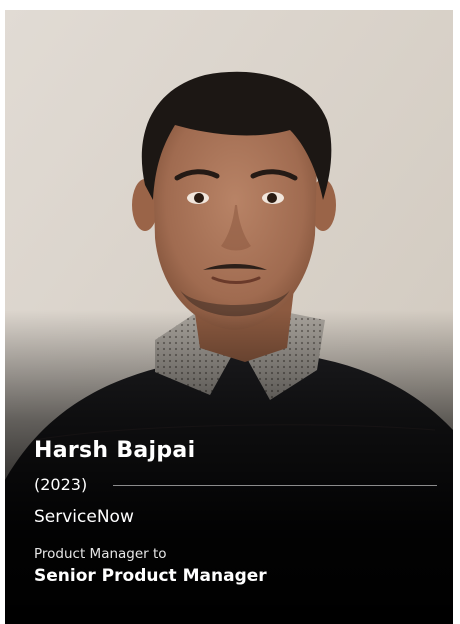 The image size is (460, 624). Describe the element at coordinates (60, 484) in the screenshot. I see `profile-year: (2023)` at that location.